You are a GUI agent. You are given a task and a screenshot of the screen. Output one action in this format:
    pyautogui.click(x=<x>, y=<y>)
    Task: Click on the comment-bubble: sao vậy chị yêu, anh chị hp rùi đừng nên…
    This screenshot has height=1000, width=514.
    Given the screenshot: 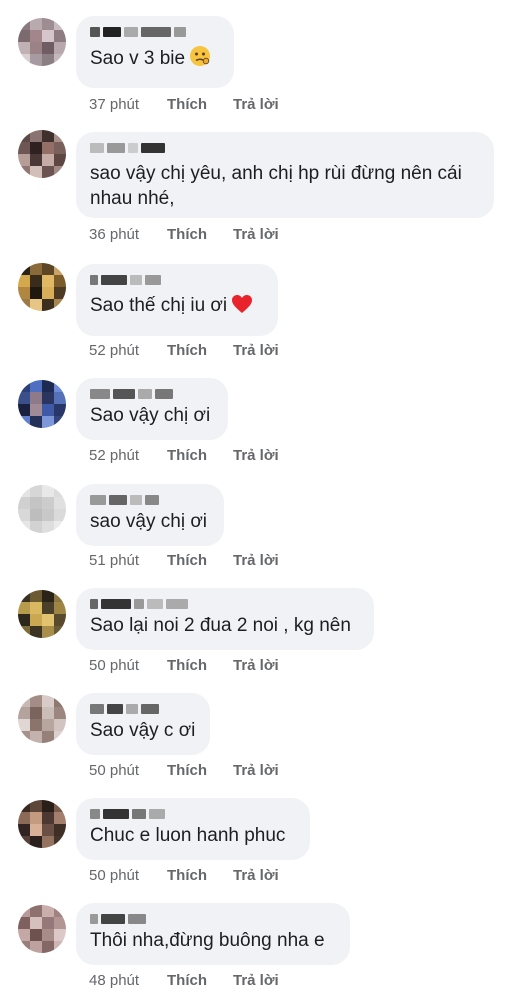 What is the action you would take?
    pyautogui.click(x=285, y=175)
    